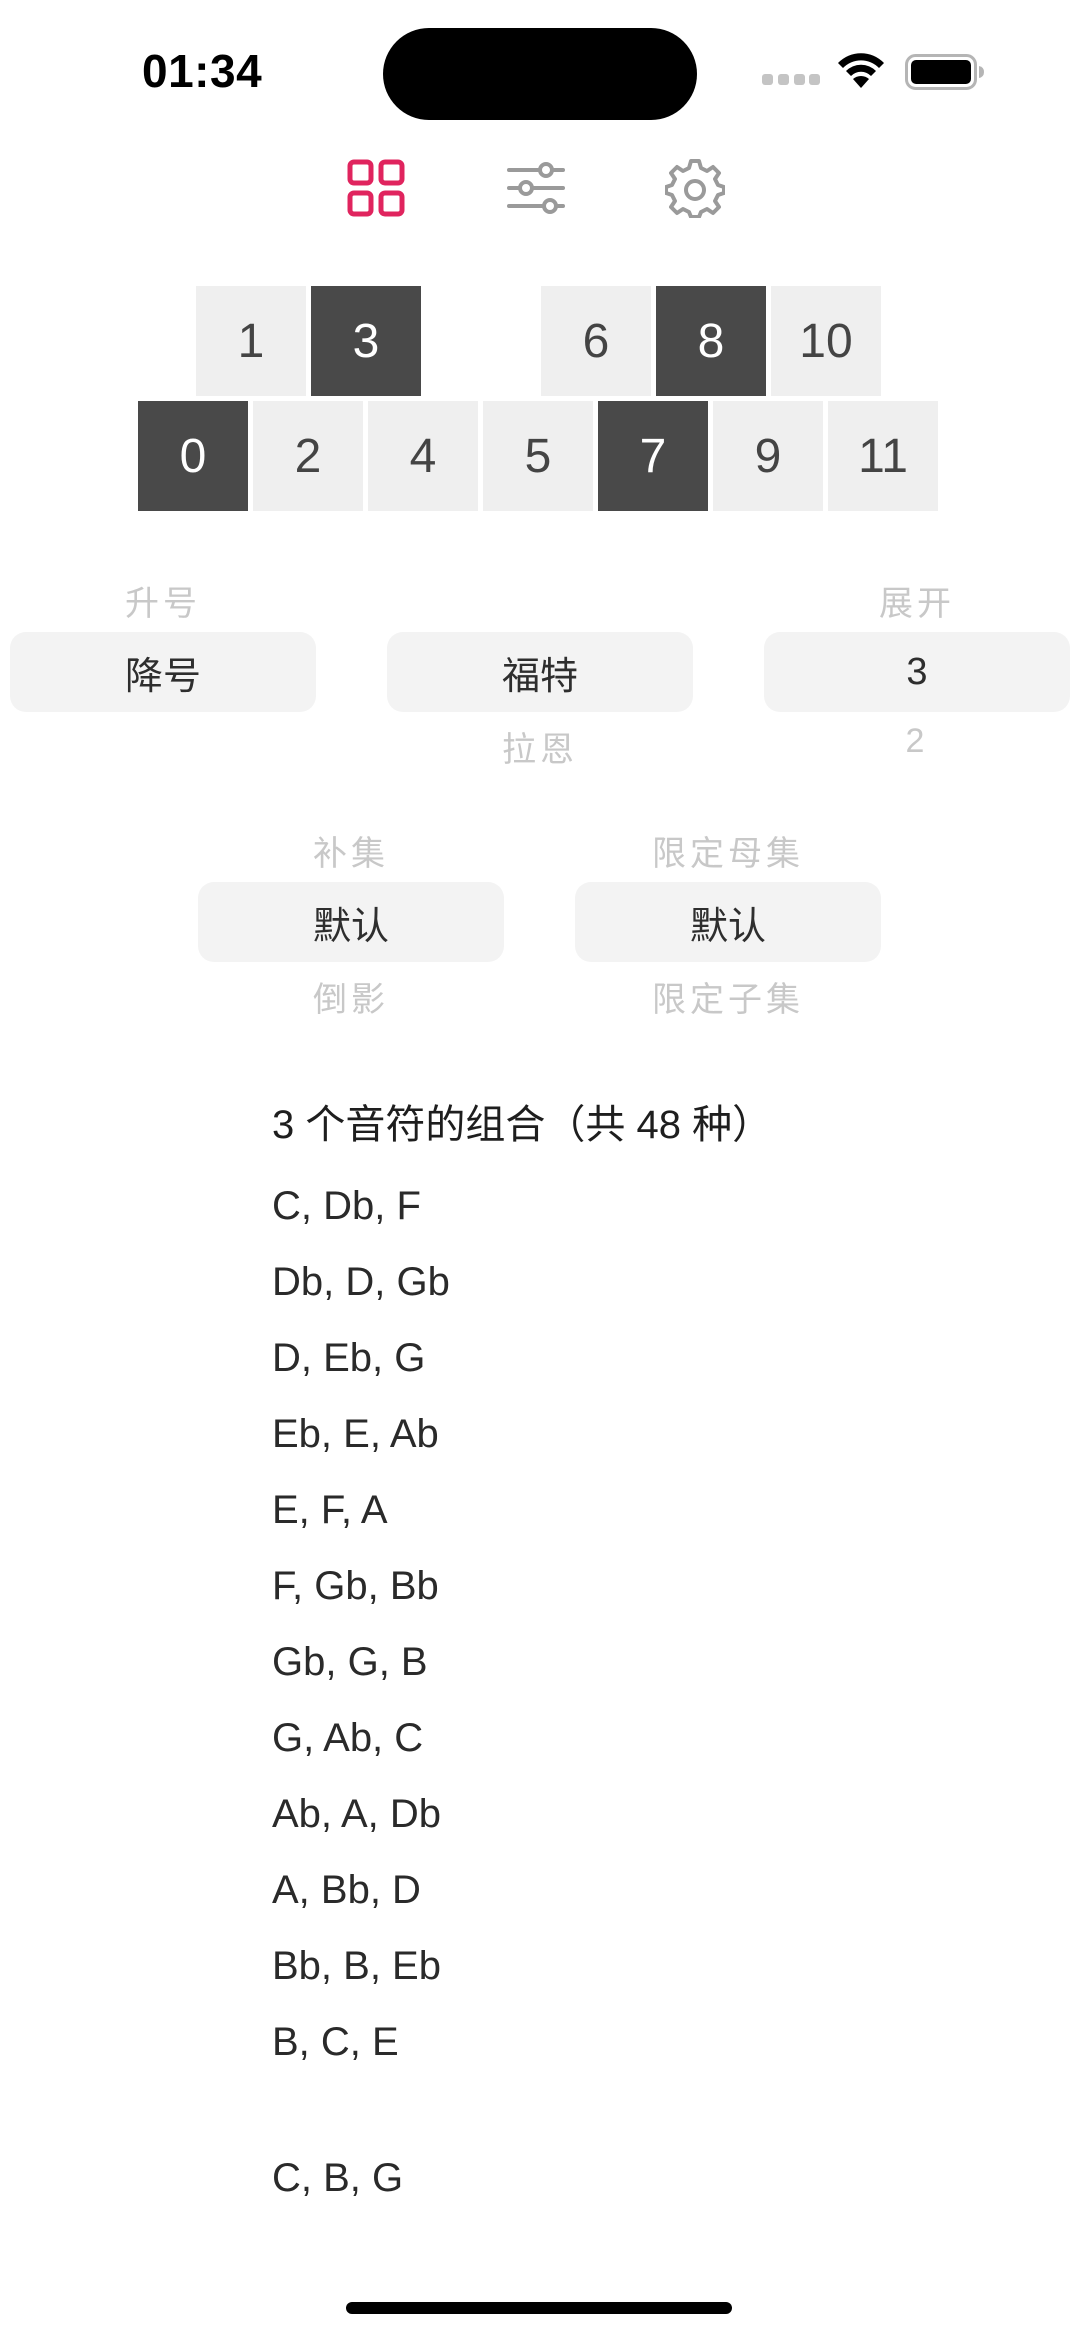  What do you see at coordinates (361, 2042) in the screenshot?
I see `list-item: B, C, E` at bounding box center [361, 2042].